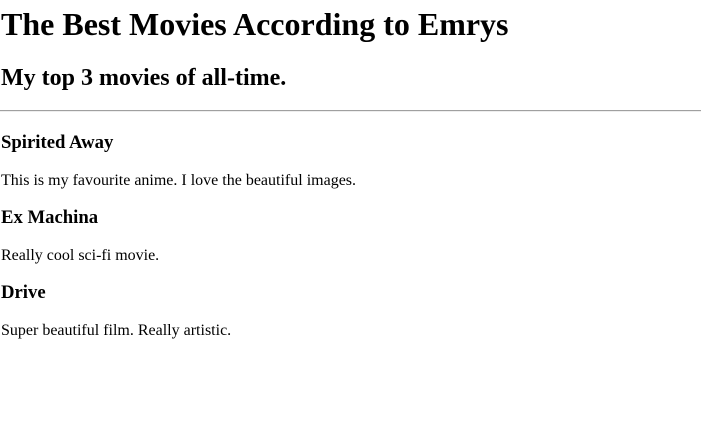 The width and height of the screenshot is (701, 428). I want to click on movie-title: Spirited Away, so click(57, 142).